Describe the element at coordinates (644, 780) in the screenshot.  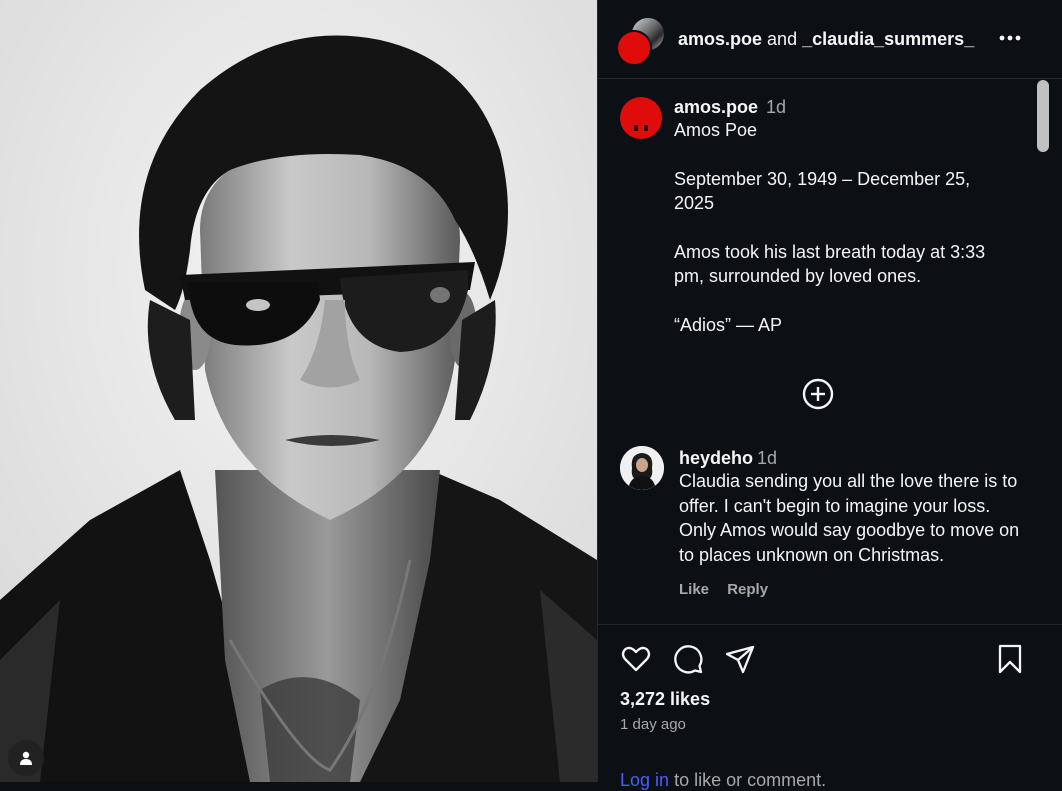
I see `login-link: Log in` at that location.